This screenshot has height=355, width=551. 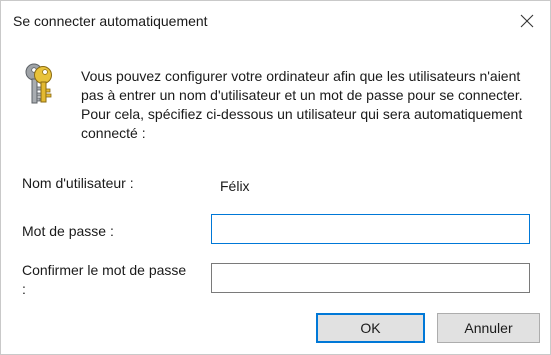 What do you see at coordinates (104, 279) in the screenshot?
I see `confirm-password-label: Confirmer le mot de passe :` at bounding box center [104, 279].